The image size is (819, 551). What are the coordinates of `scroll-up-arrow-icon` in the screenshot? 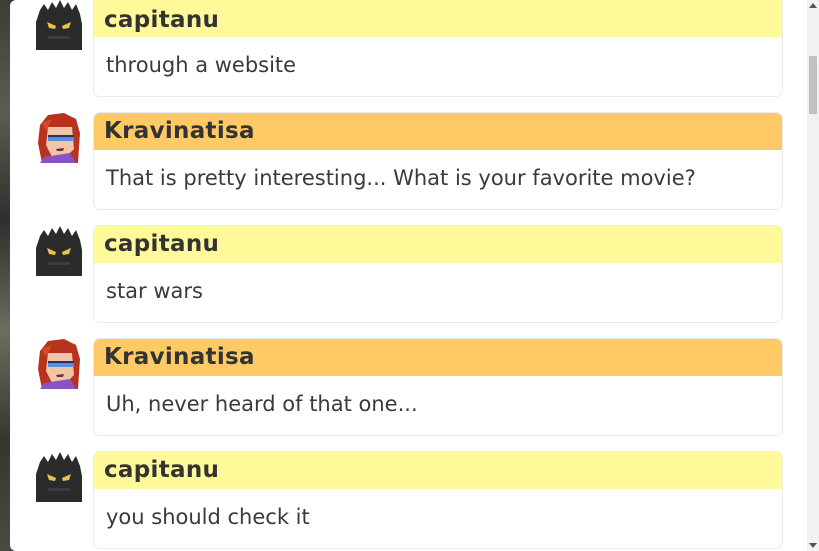 It's located at (813, 5).